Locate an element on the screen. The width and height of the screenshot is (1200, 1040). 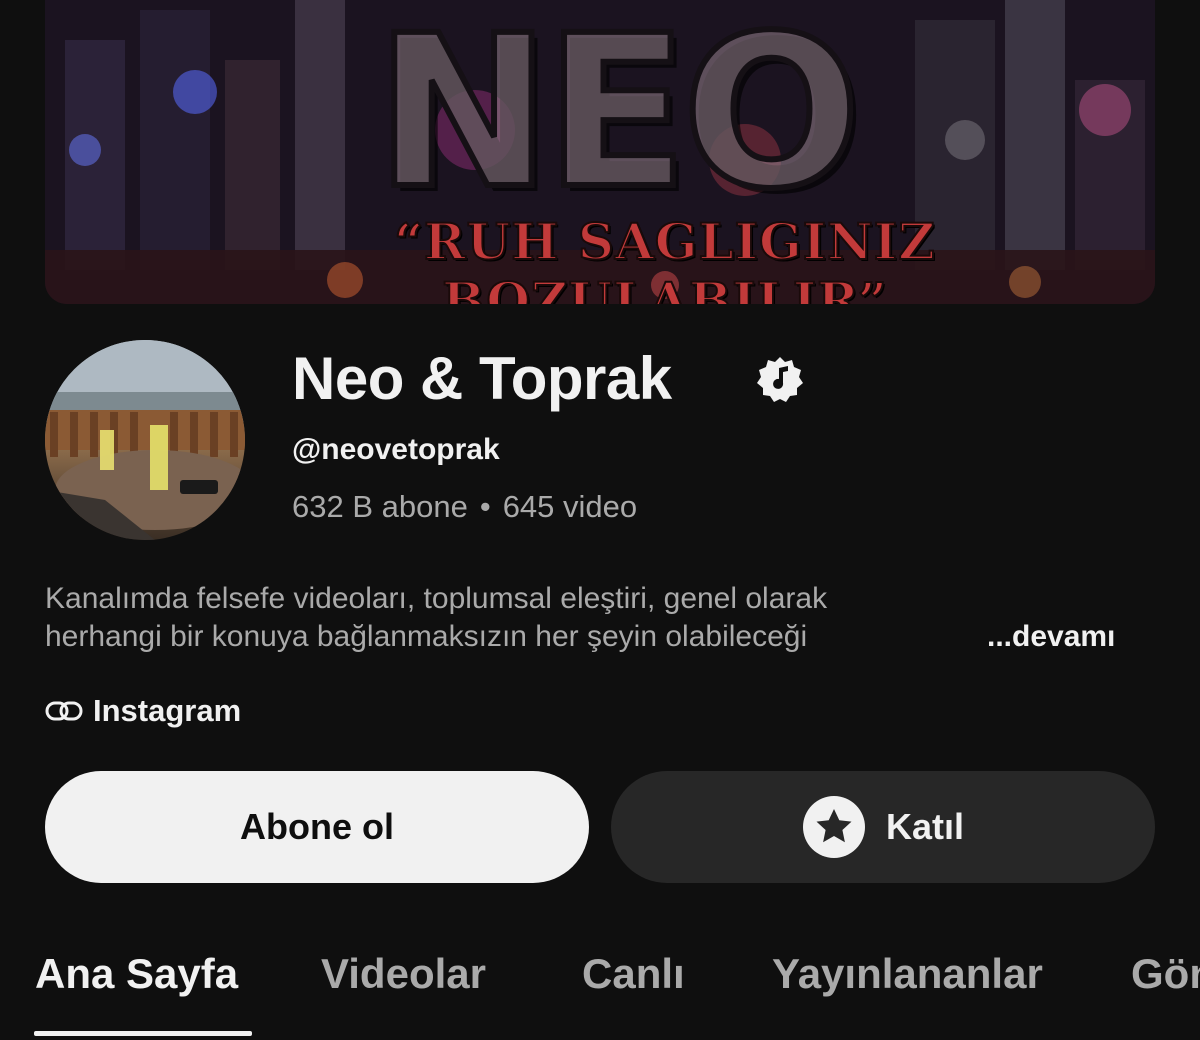
join-label: Katıl is located at coordinates (924, 826).